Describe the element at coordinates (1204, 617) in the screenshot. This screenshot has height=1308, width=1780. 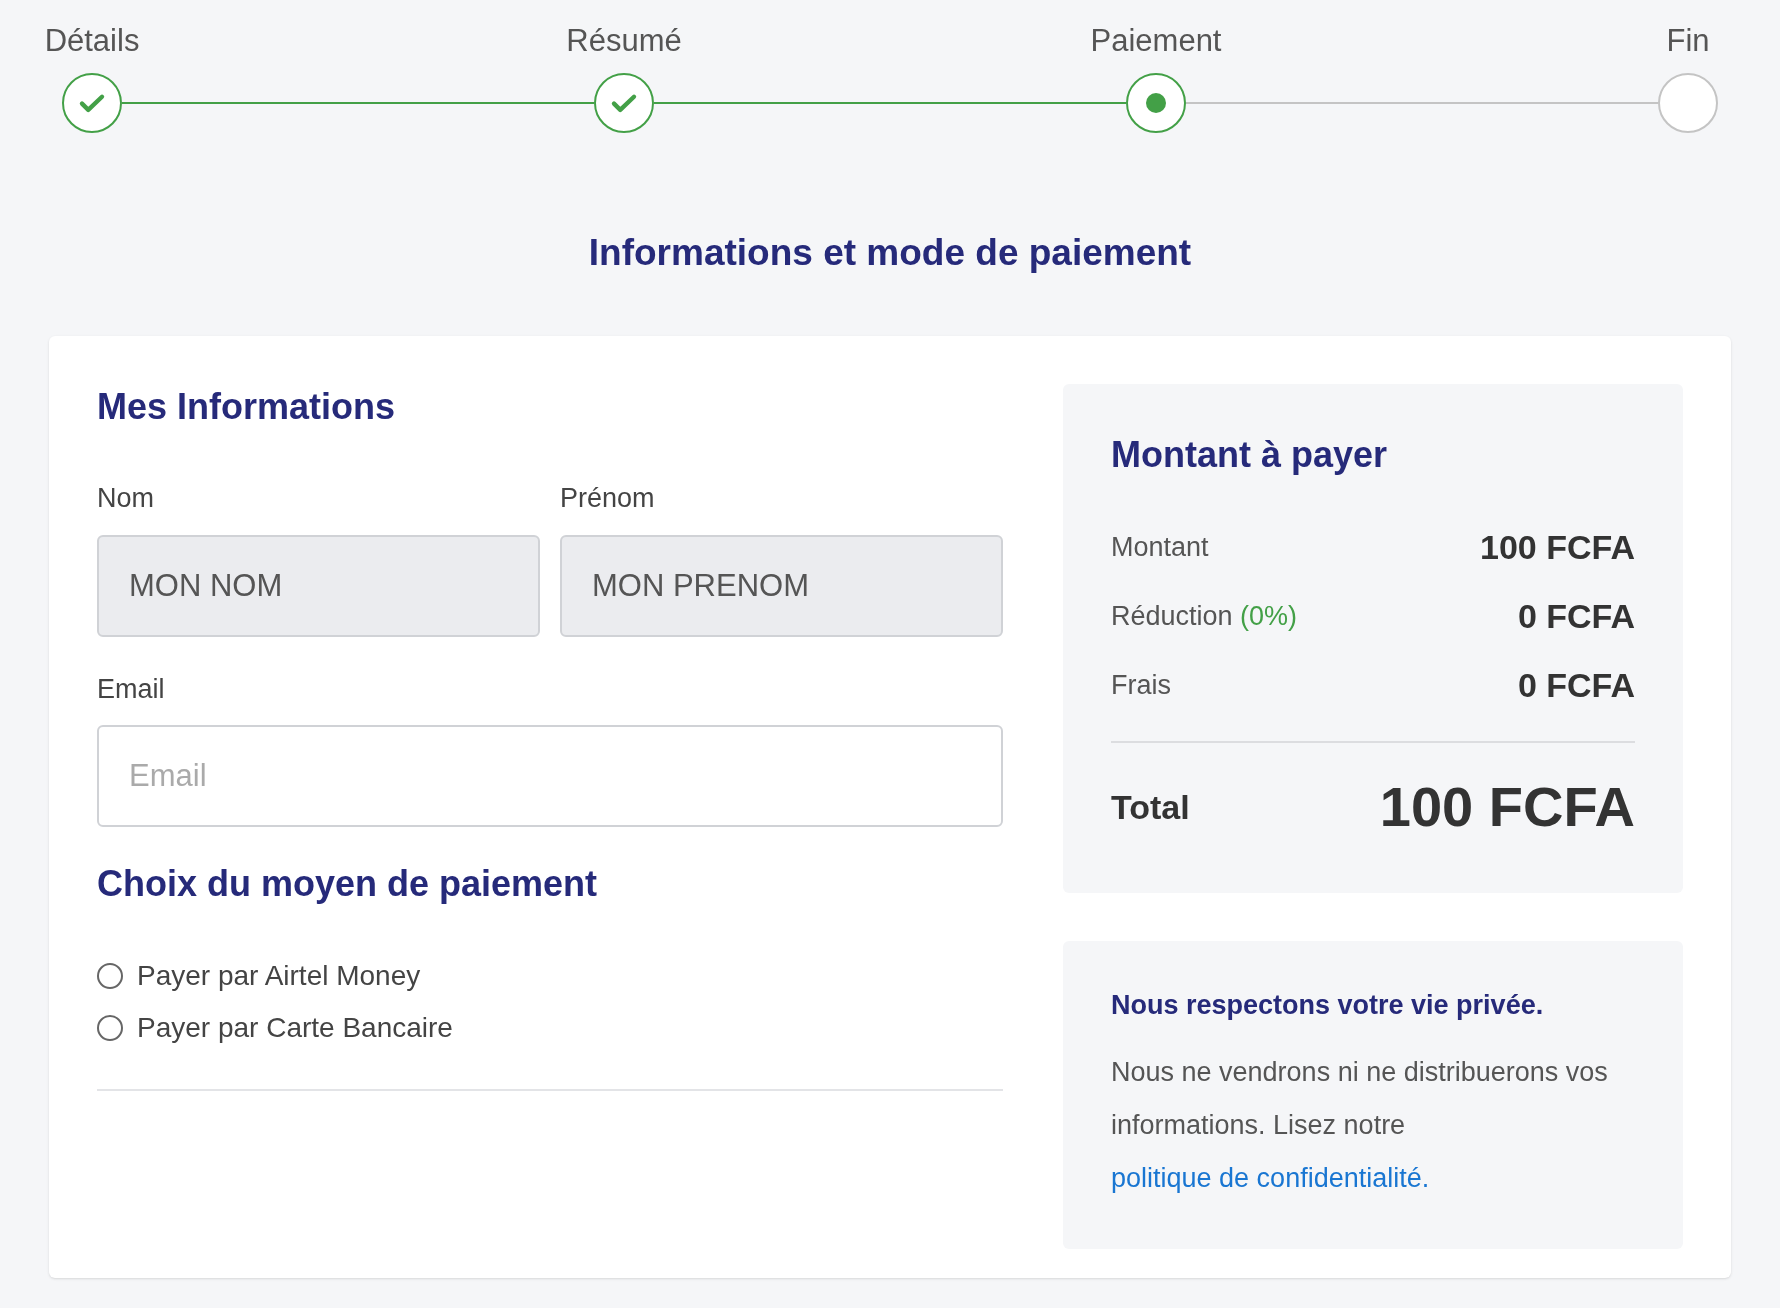
I see `amount-label: Réduction (0%)` at that location.